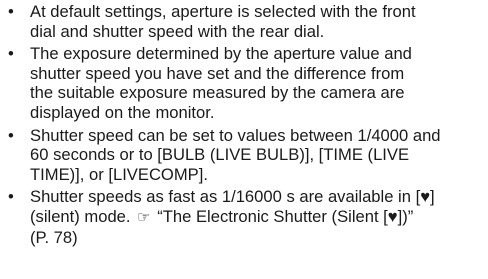 This screenshot has height=279, width=488. What do you see at coordinates (80, 216) in the screenshot?
I see `bullet-text-fragment: (silent) mode.` at bounding box center [80, 216].